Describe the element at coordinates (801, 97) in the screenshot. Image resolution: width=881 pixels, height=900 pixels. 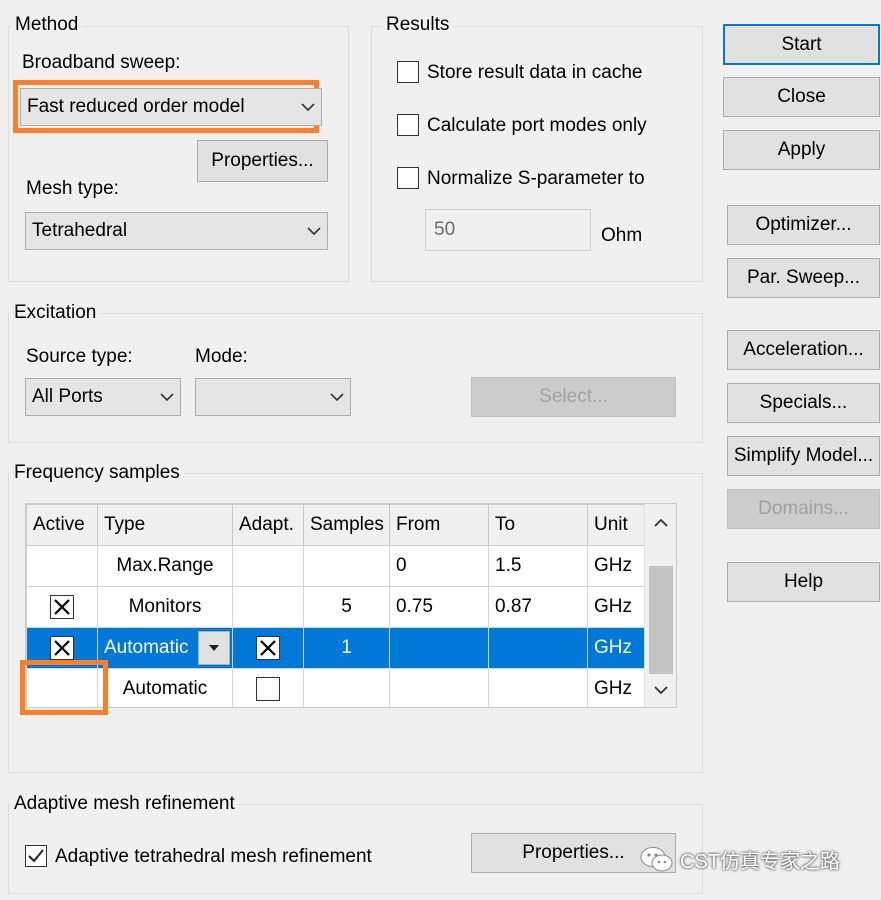
I see `close-button: Close` at that location.